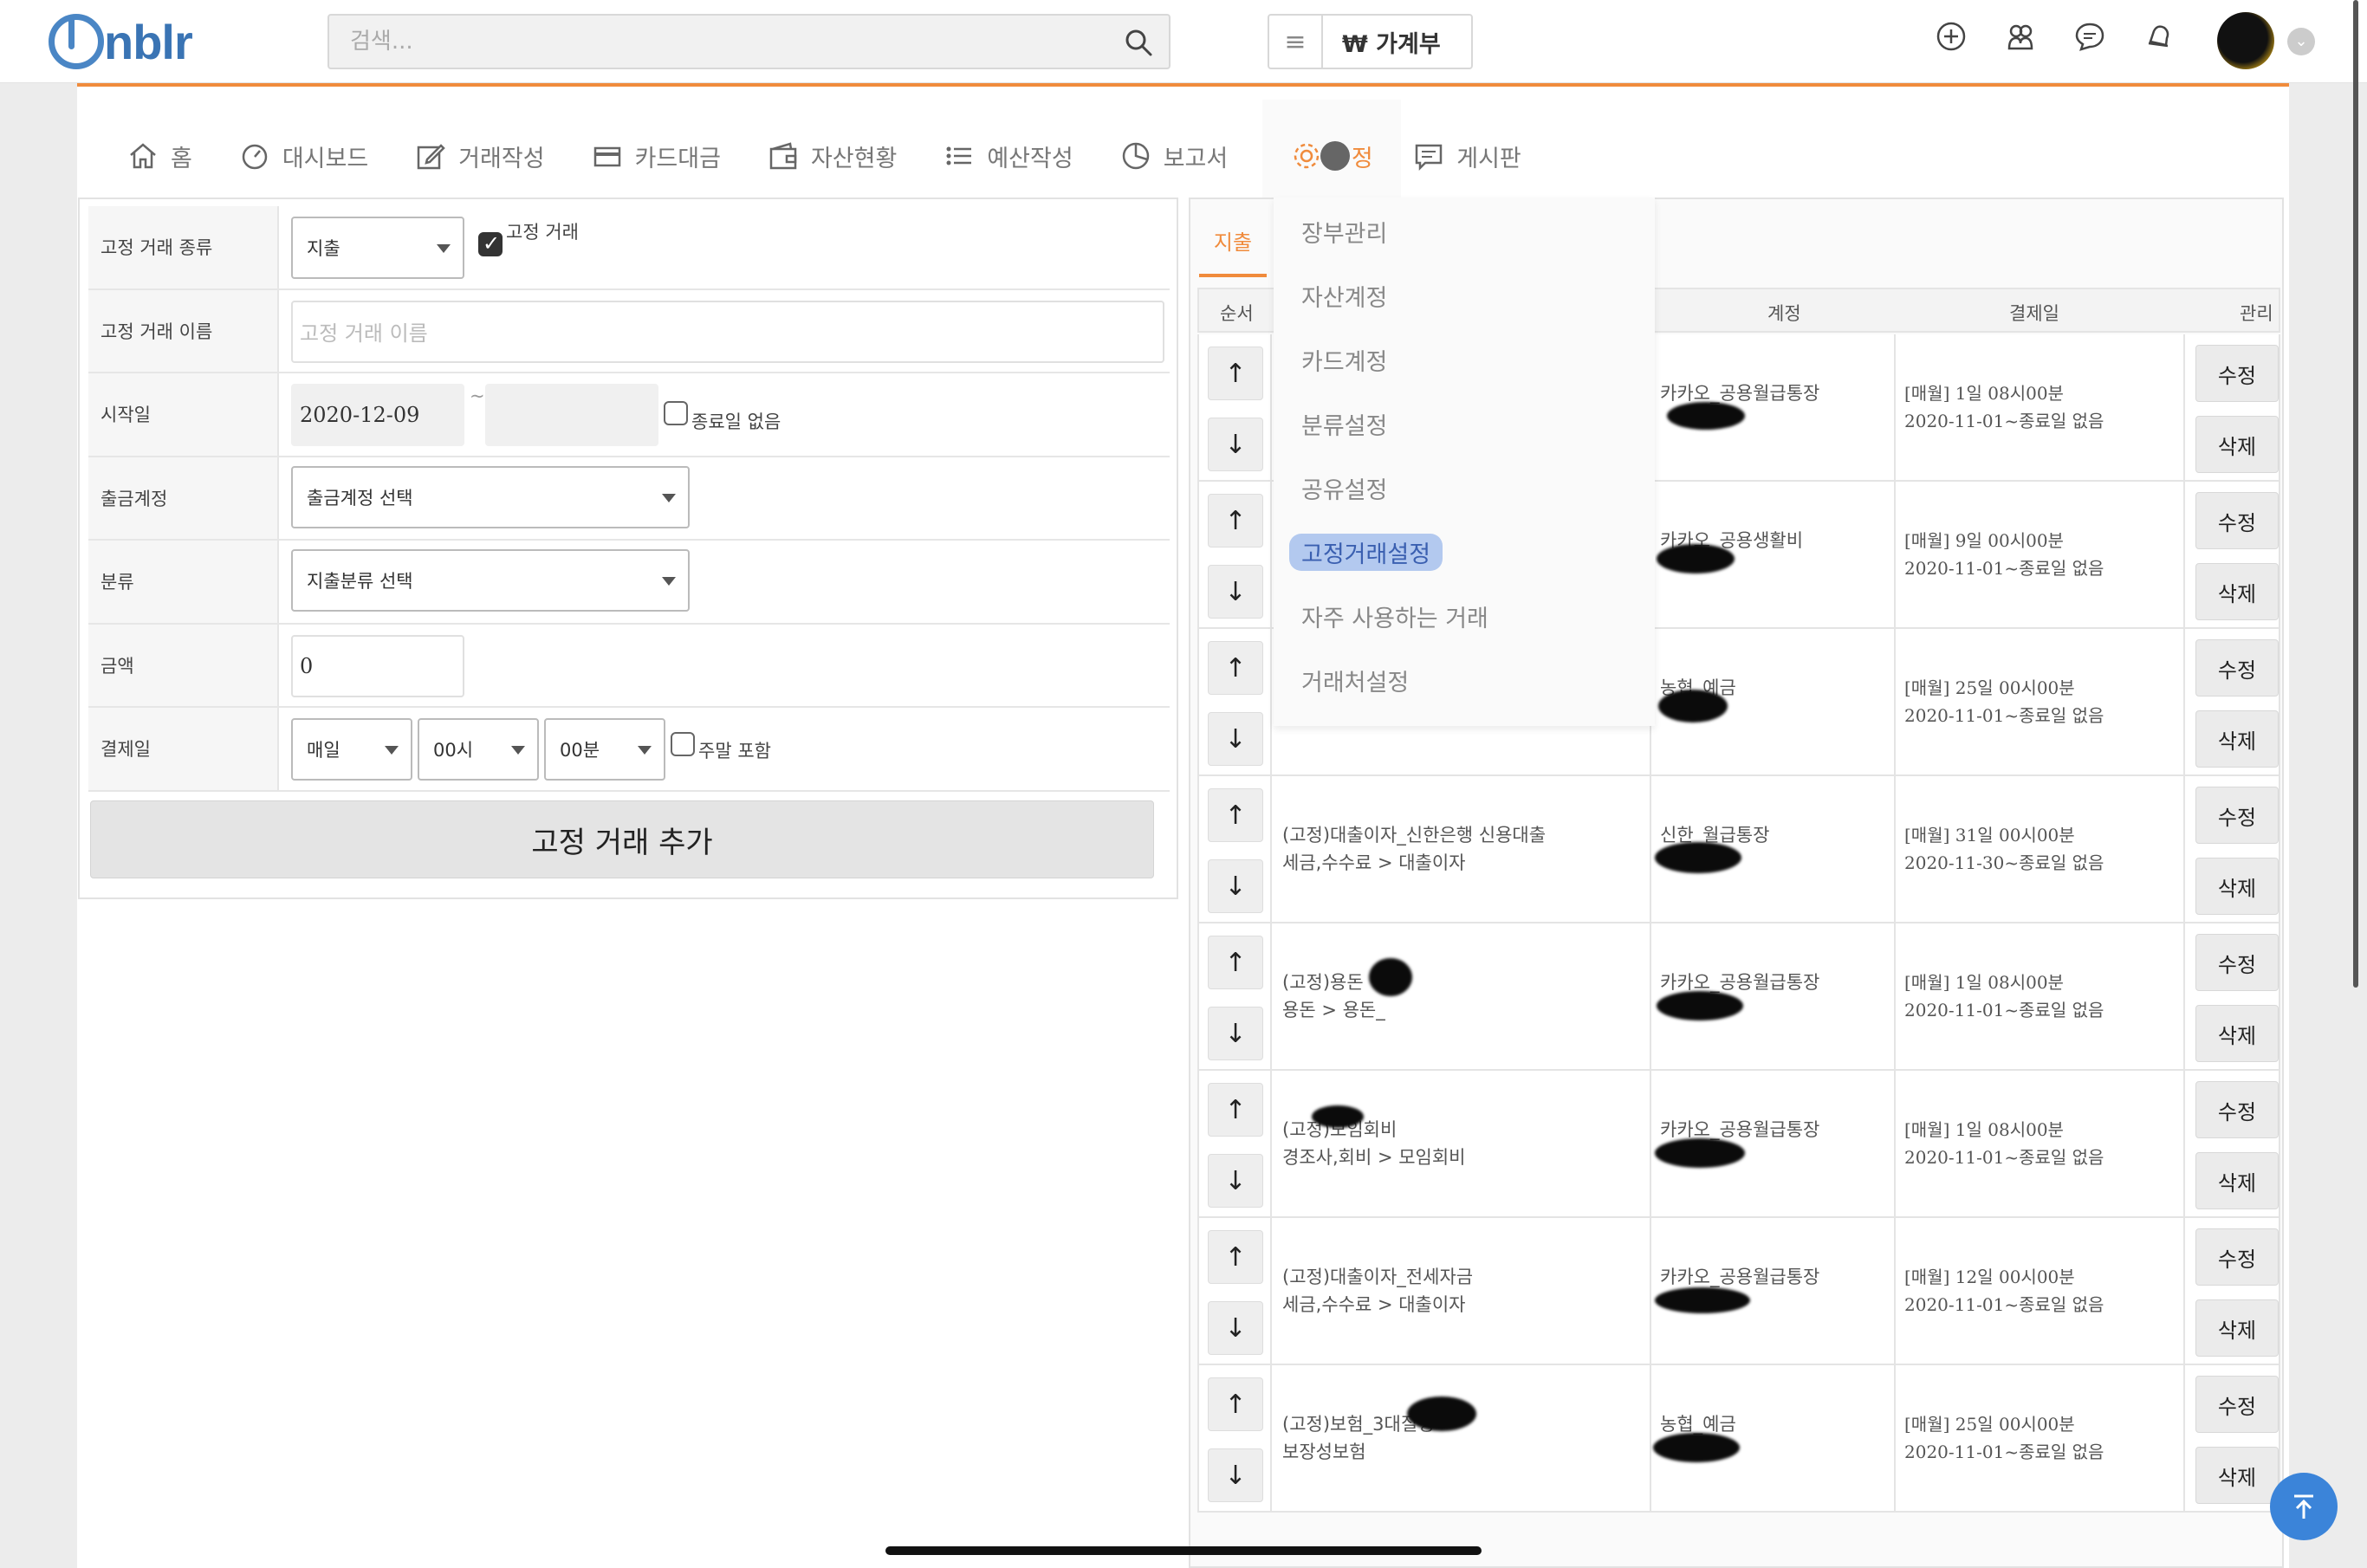  Describe the element at coordinates (832, 156) in the screenshot. I see `nav-assets: 자산현황` at that location.